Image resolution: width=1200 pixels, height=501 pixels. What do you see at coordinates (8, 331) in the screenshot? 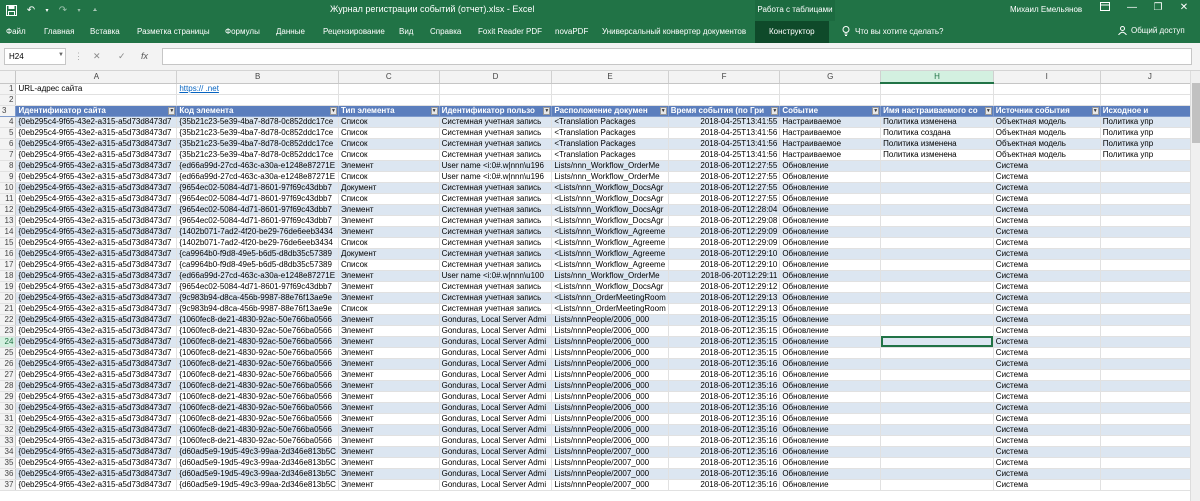
I see `row-header: 23` at bounding box center [8, 331].